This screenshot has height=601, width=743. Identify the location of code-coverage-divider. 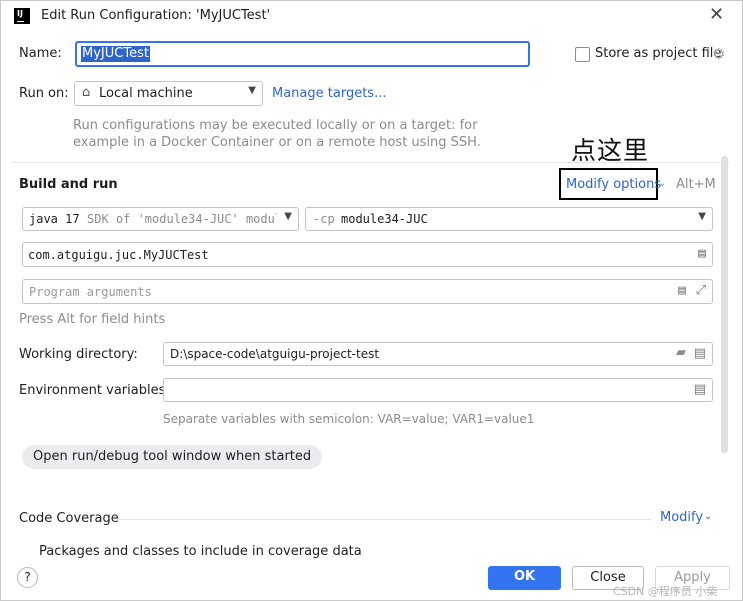
(384, 519).